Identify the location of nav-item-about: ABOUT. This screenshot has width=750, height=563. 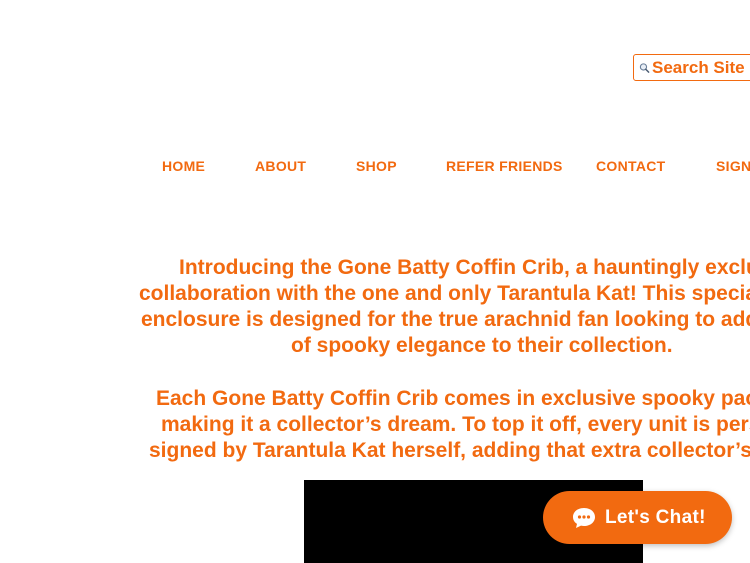
(280, 166).